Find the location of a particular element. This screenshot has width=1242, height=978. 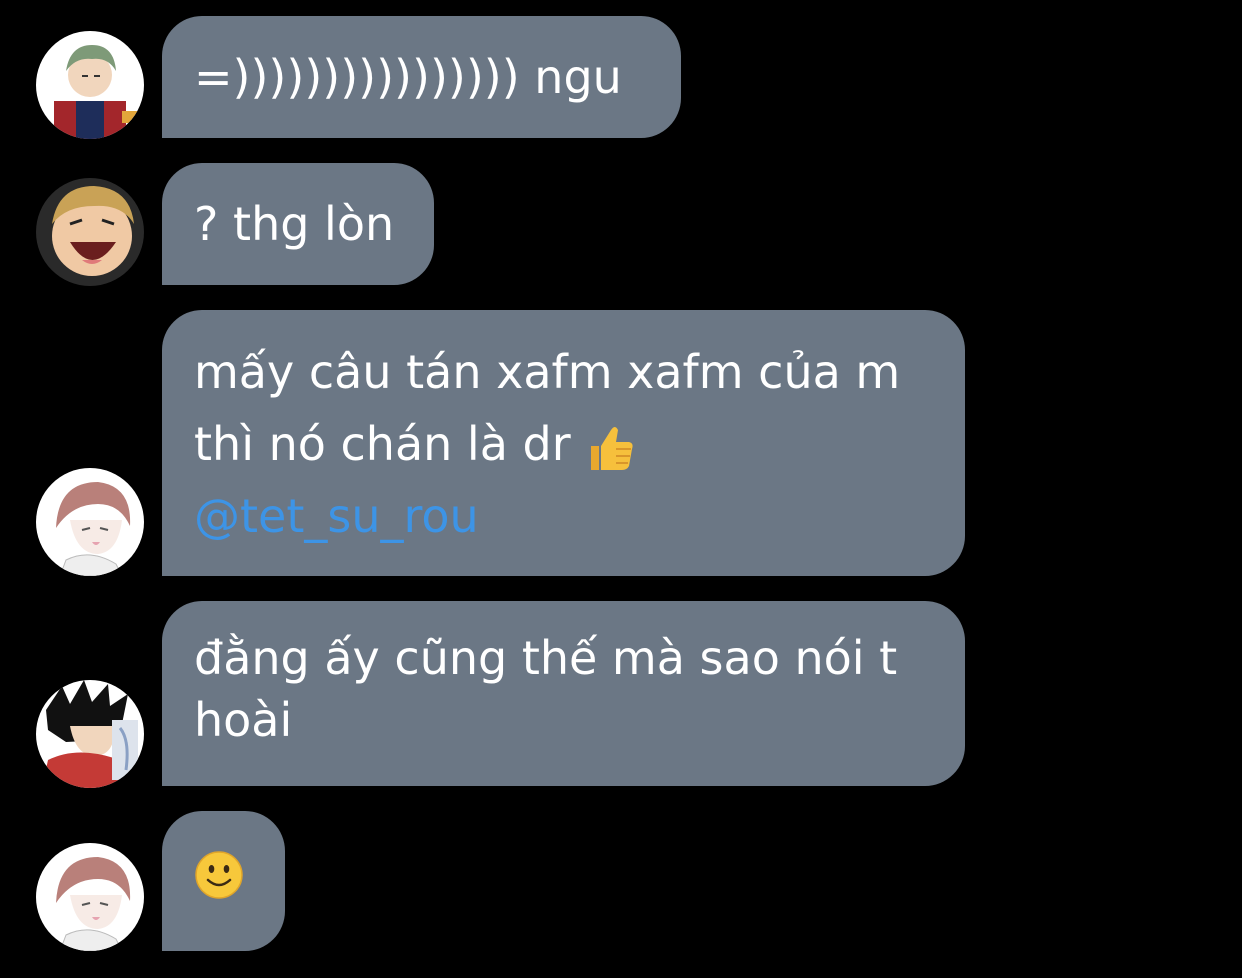

message-text-line-2: hoài is located at coordinates (243, 720).